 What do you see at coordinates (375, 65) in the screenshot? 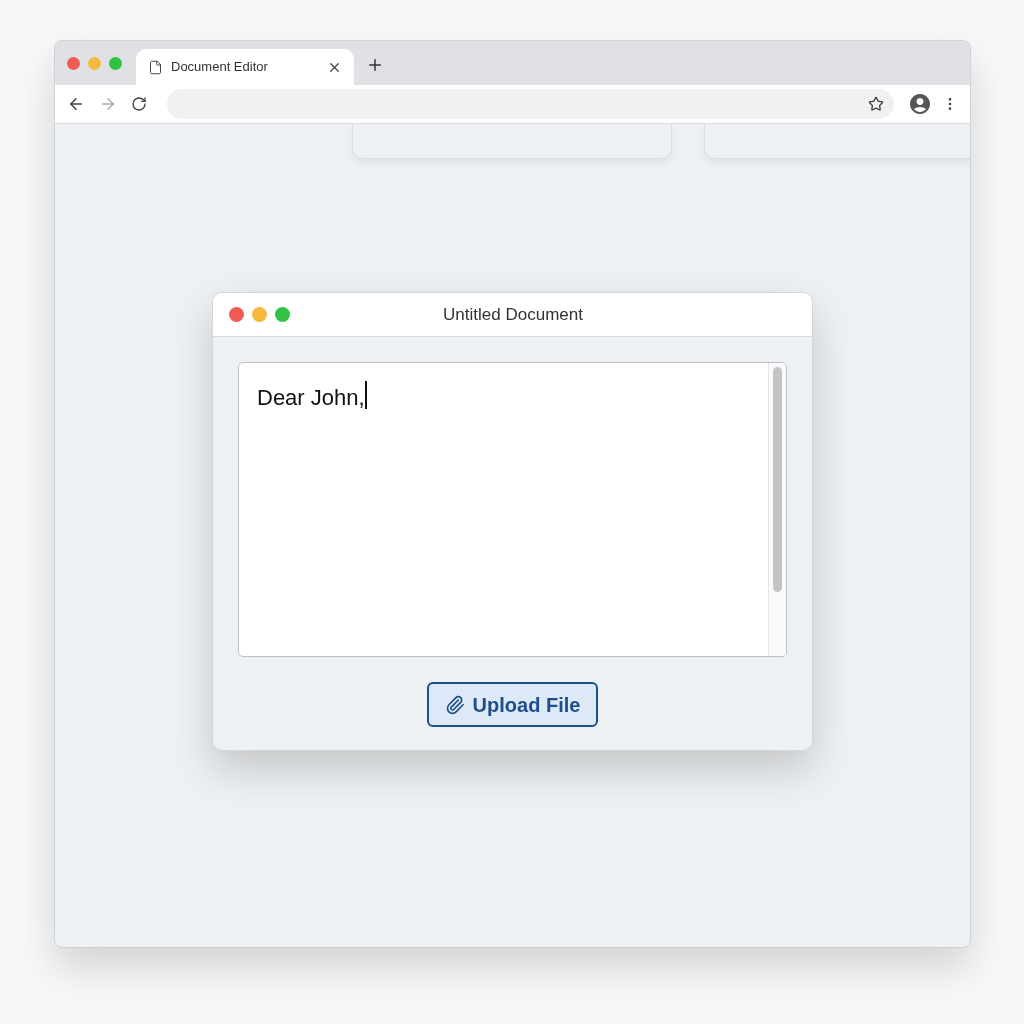
I see `new-tab-icon` at bounding box center [375, 65].